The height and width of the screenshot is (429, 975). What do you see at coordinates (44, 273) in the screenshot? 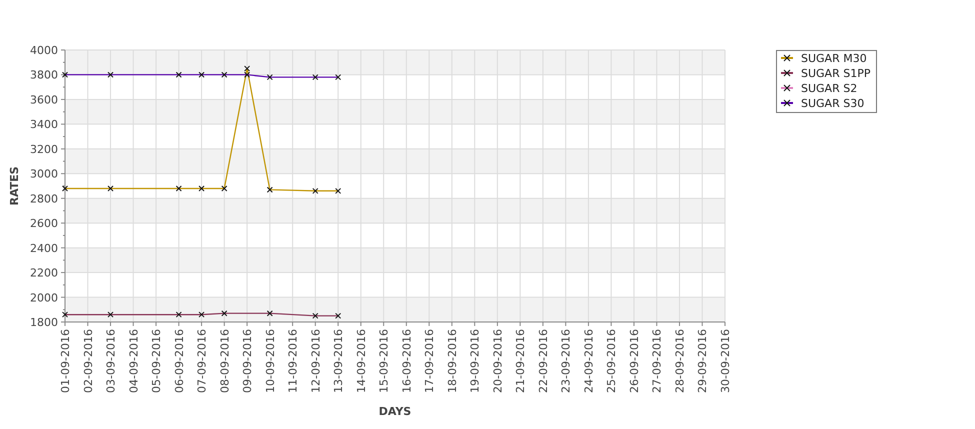
I see `y-tick-label: 2200` at bounding box center [44, 273].